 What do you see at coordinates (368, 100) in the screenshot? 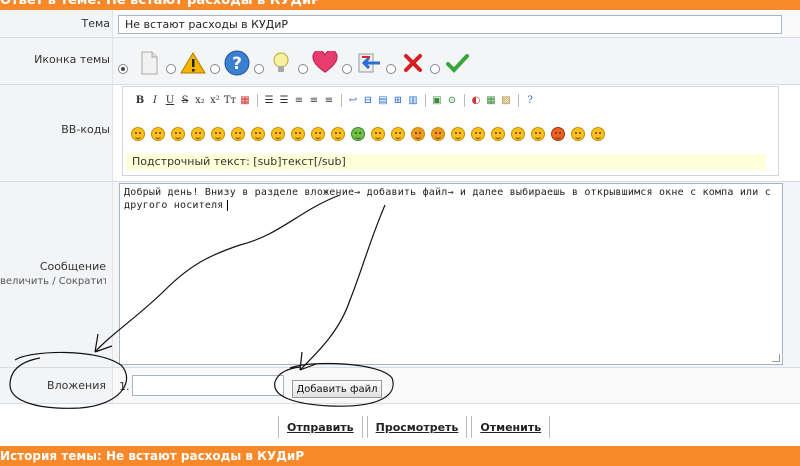
I see `quote-button: ⊟` at bounding box center [368, 100].